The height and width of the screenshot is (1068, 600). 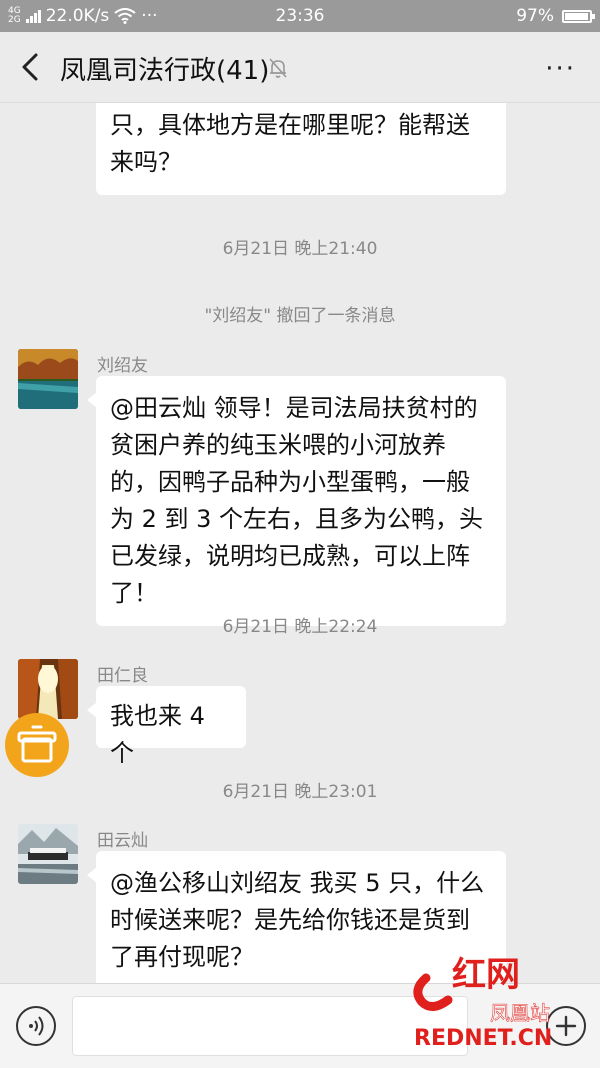 I want to click on sender-name: 田仁良, so click(x=122, y=676).